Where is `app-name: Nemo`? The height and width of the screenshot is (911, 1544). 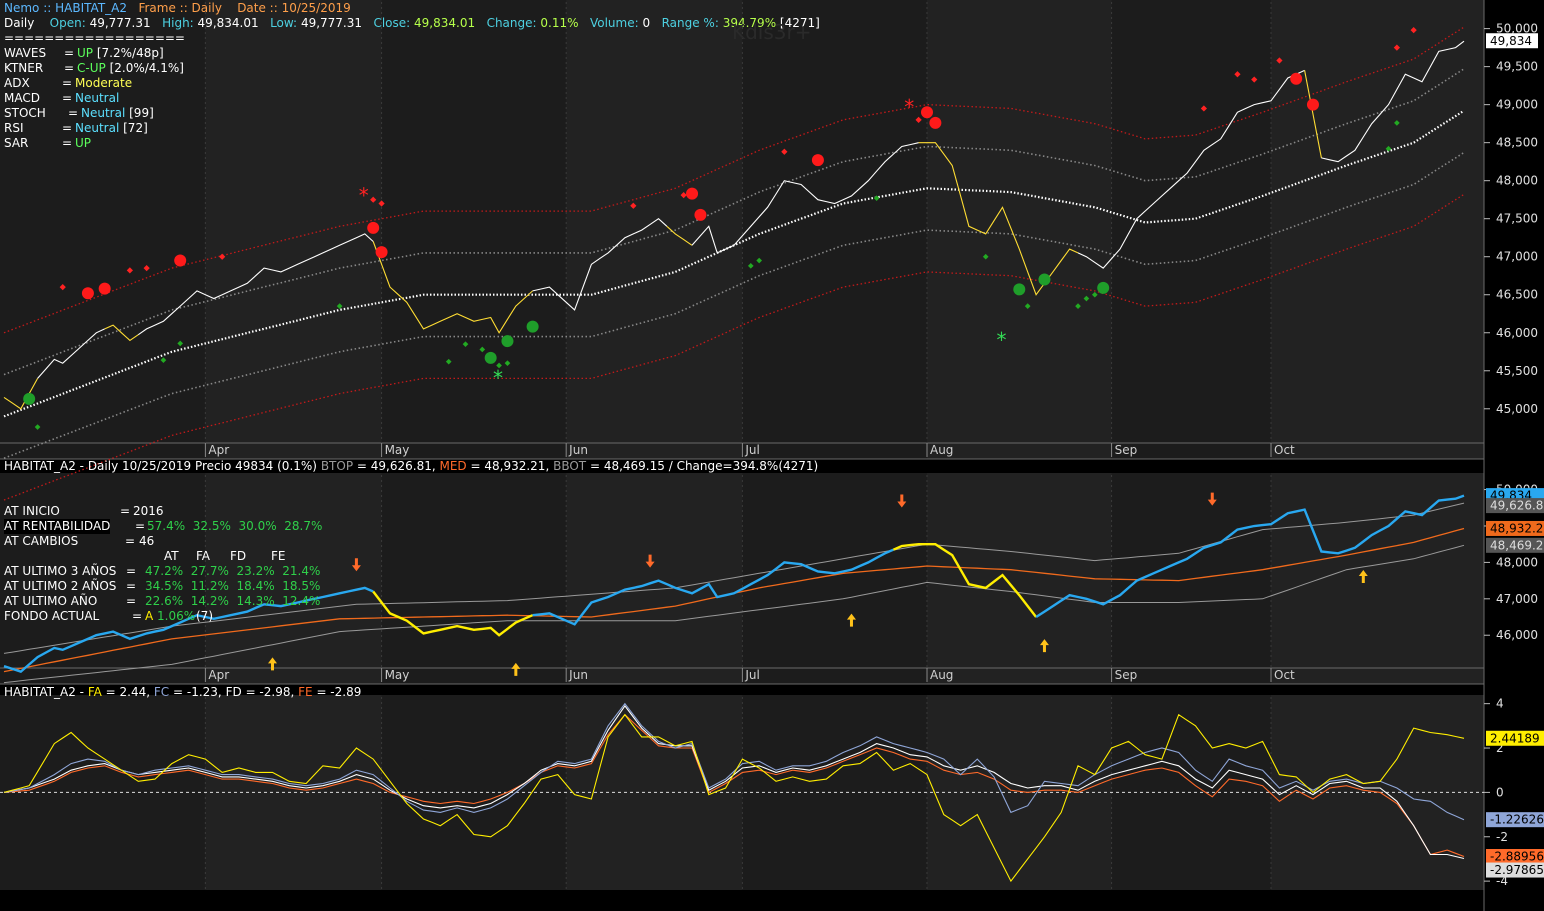
app-name: Nemo is located at coordinates (22, 8).